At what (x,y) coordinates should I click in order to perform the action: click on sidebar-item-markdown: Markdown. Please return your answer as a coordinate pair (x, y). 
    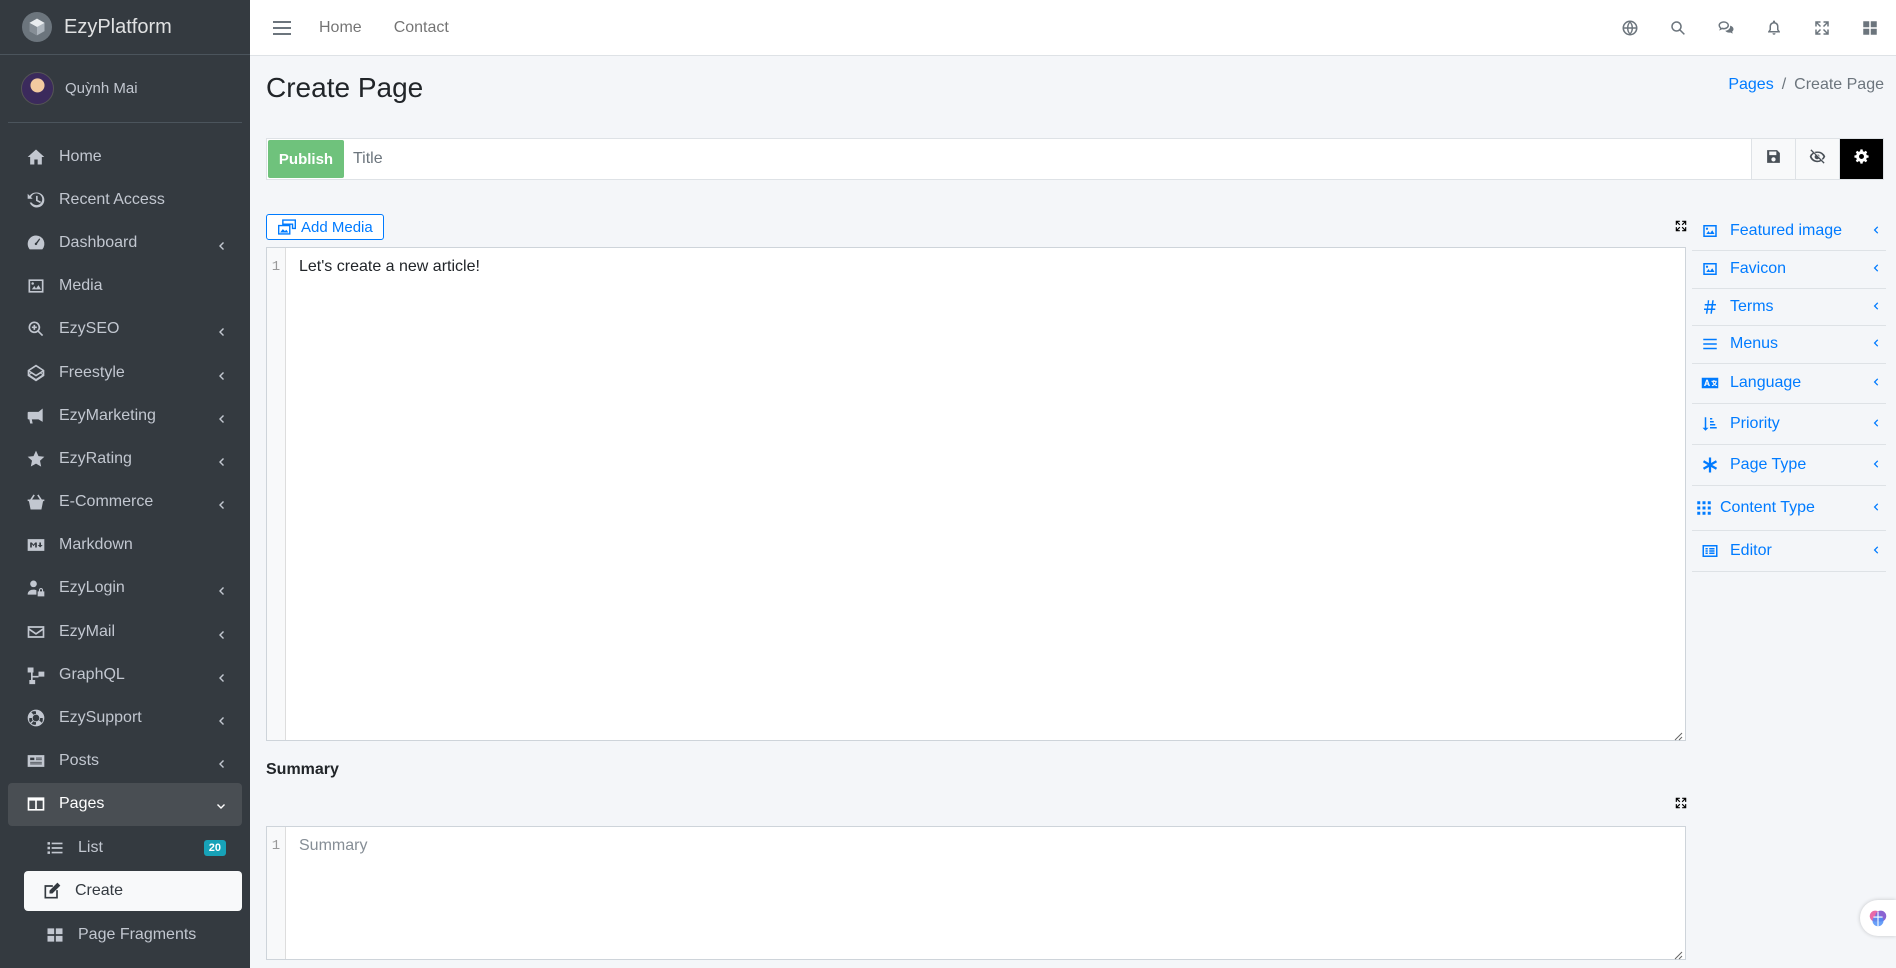
    Looking at the image, I should click on (125, 545).